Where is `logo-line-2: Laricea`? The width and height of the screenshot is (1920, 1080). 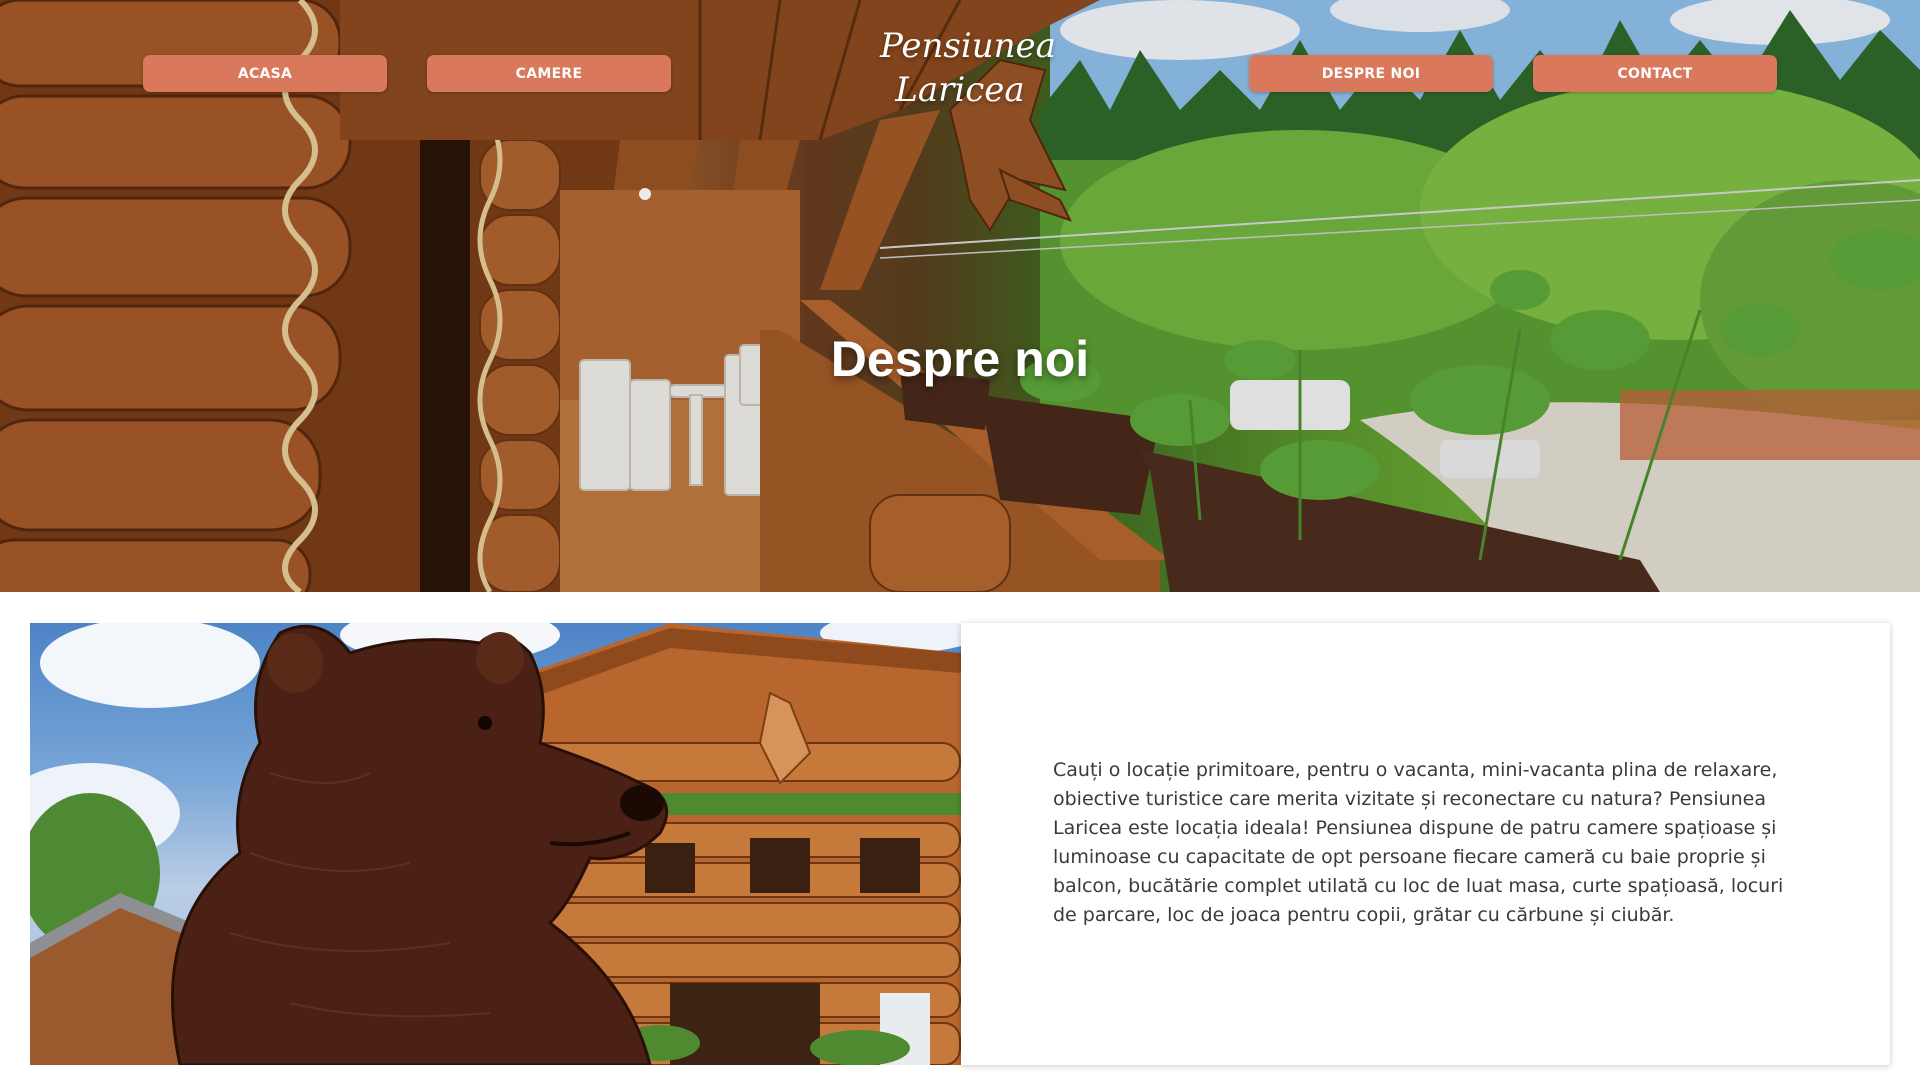 logo-line-2: Laricea is located at coordinates (960, 90).